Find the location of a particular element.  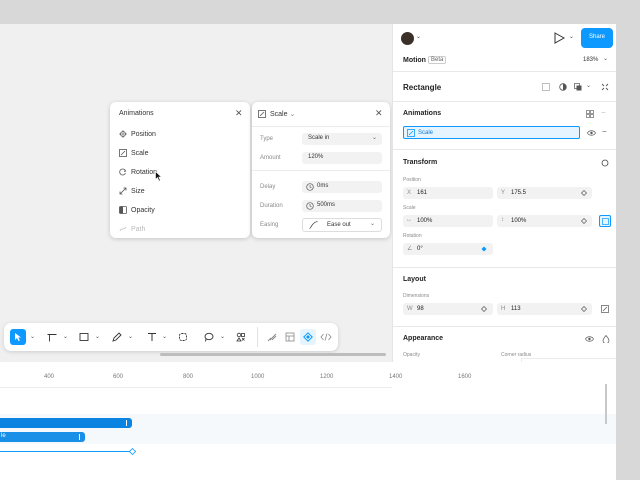

rotation-input: ∠ 0° is located at coordinates (448, 249).